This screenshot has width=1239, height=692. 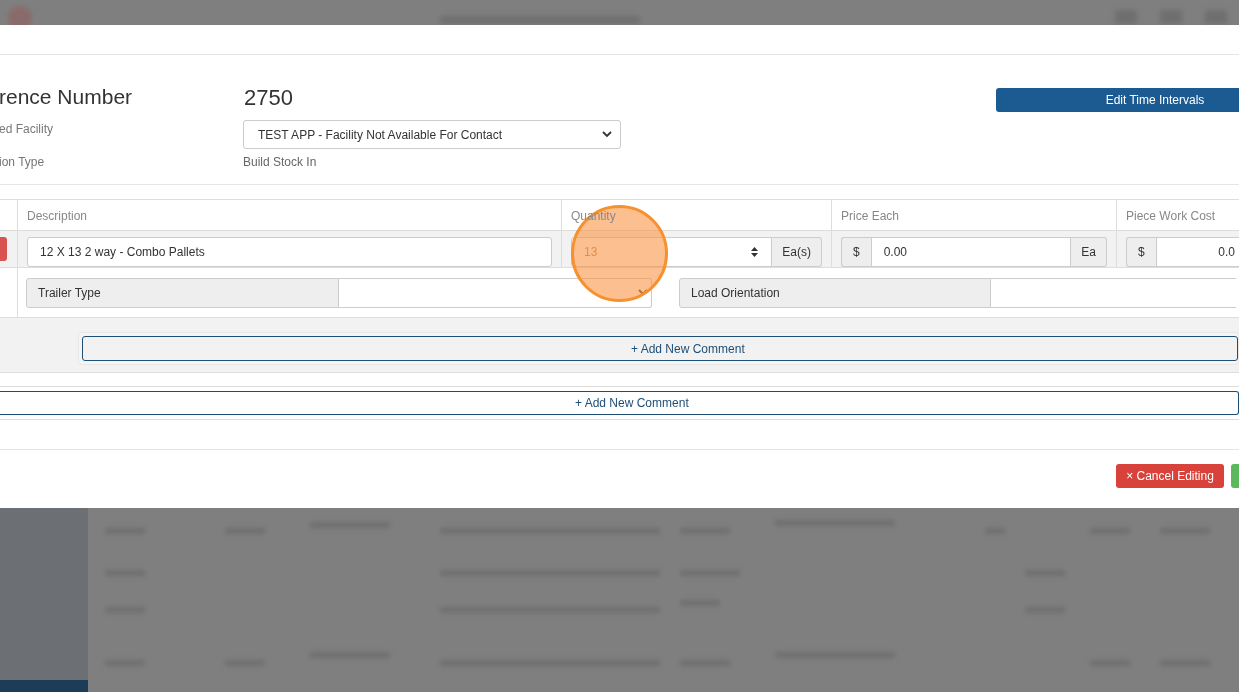 I want to click on edit-time-intervals-button: Edit Time Intervals, so click(x=1117, y=100).